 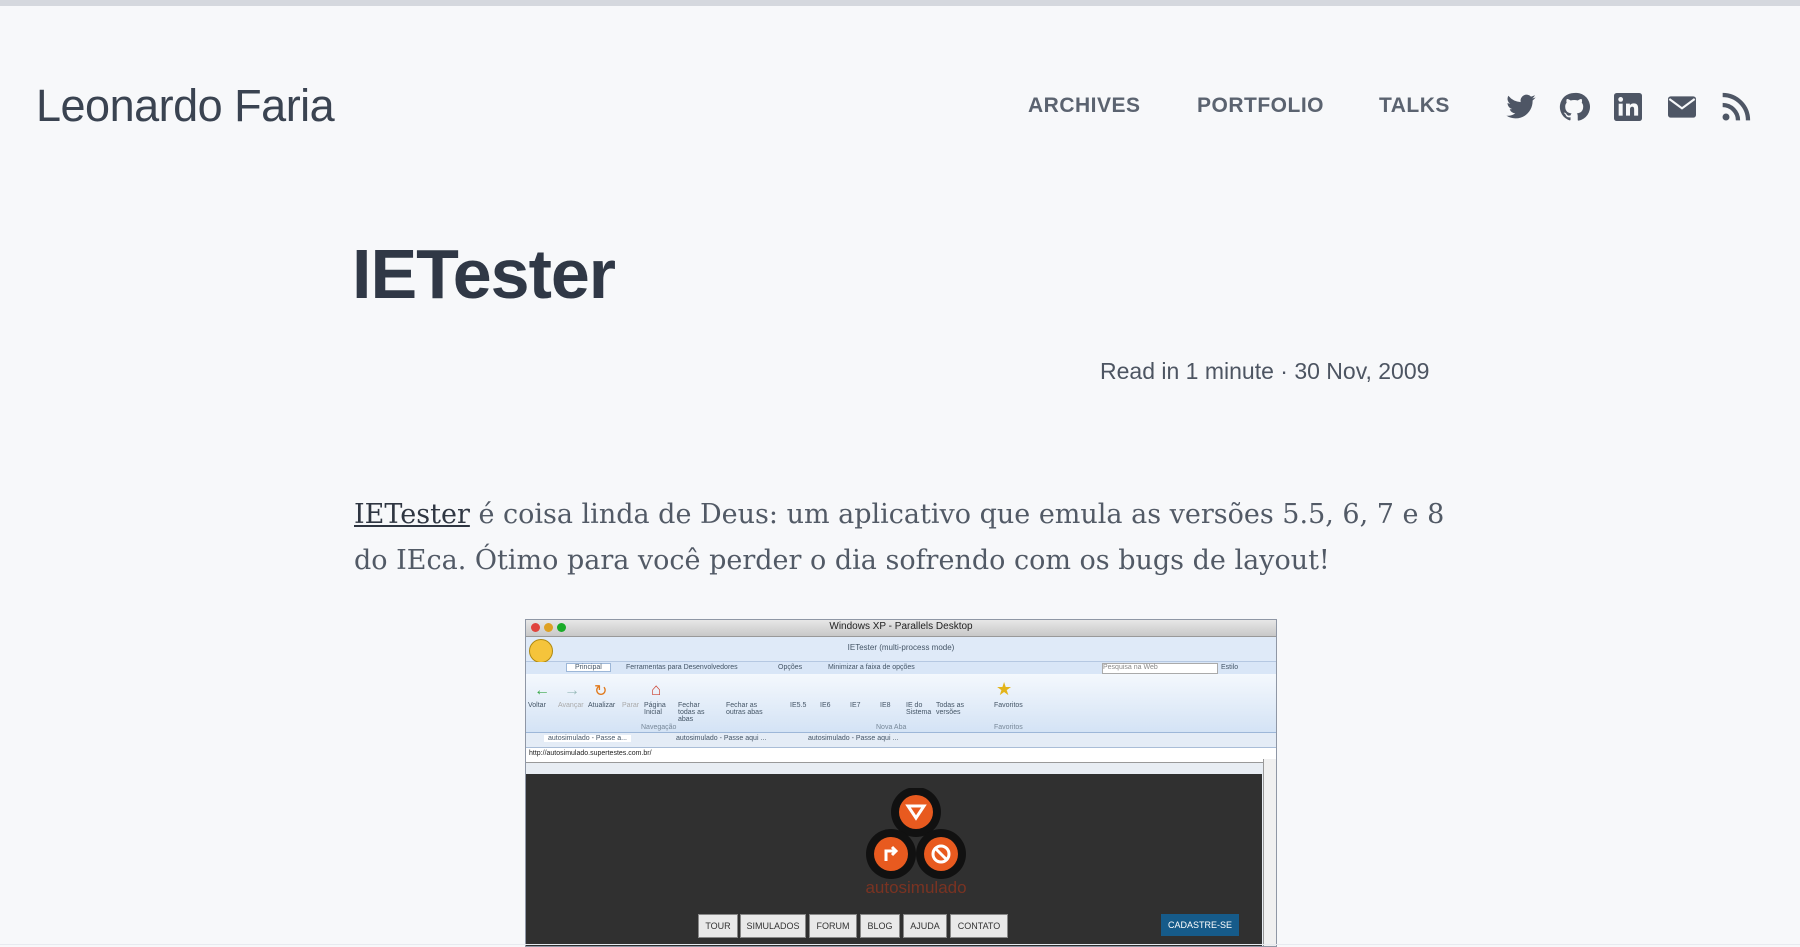 I want to click on app-title: IETester (multi-process mode), so click(x=901, y=647).